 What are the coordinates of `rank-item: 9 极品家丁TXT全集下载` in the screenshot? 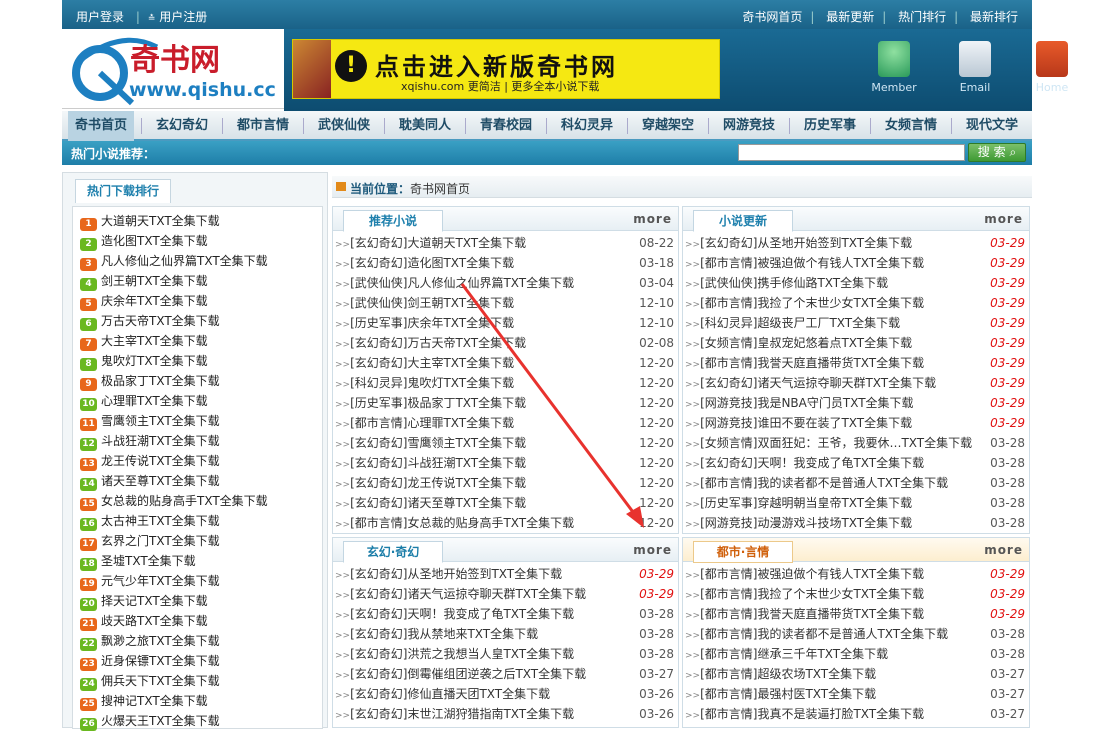 It's located at (150, 381).